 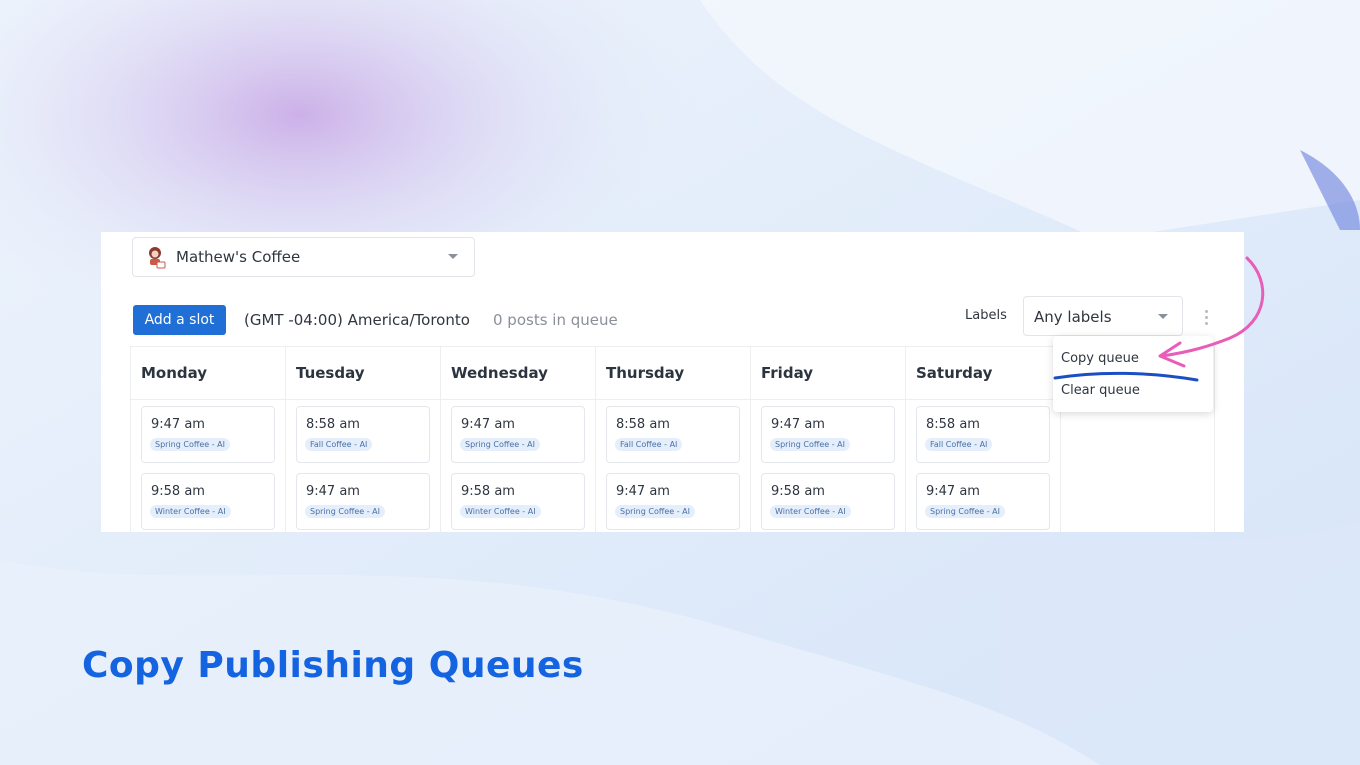 What do you see at coordinates (1206, 319) in the screenshot?
I see `more-vertical-icon` at bounding box center [1206, 319].